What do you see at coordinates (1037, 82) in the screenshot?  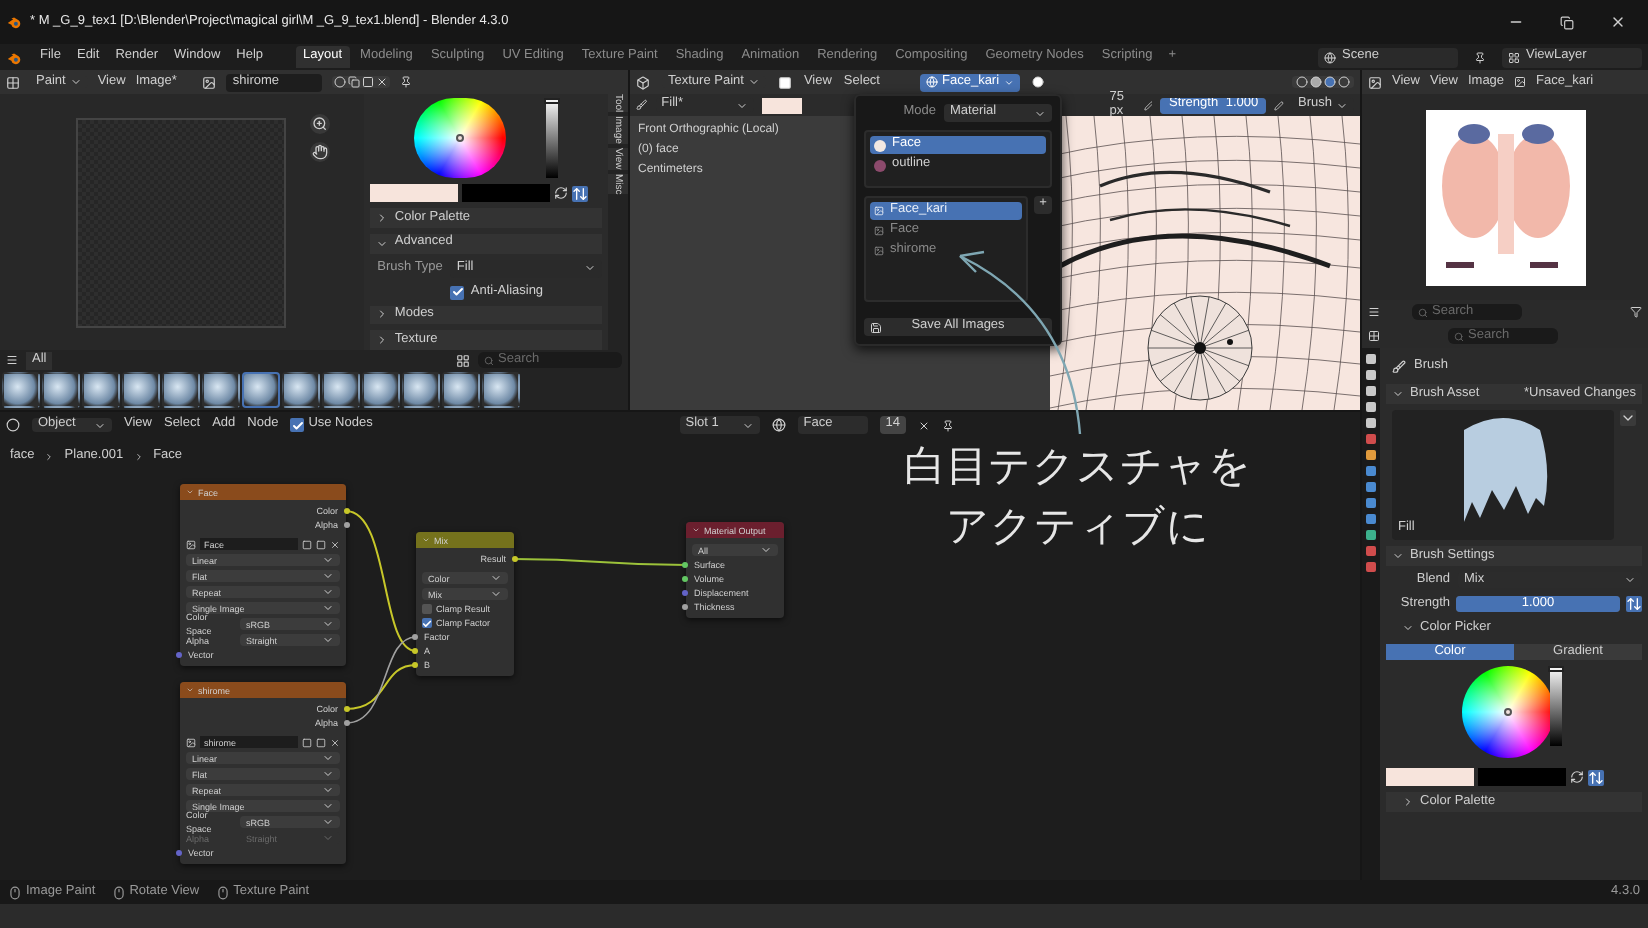 I see `dot-icon` at bounding box center [1037, 82].